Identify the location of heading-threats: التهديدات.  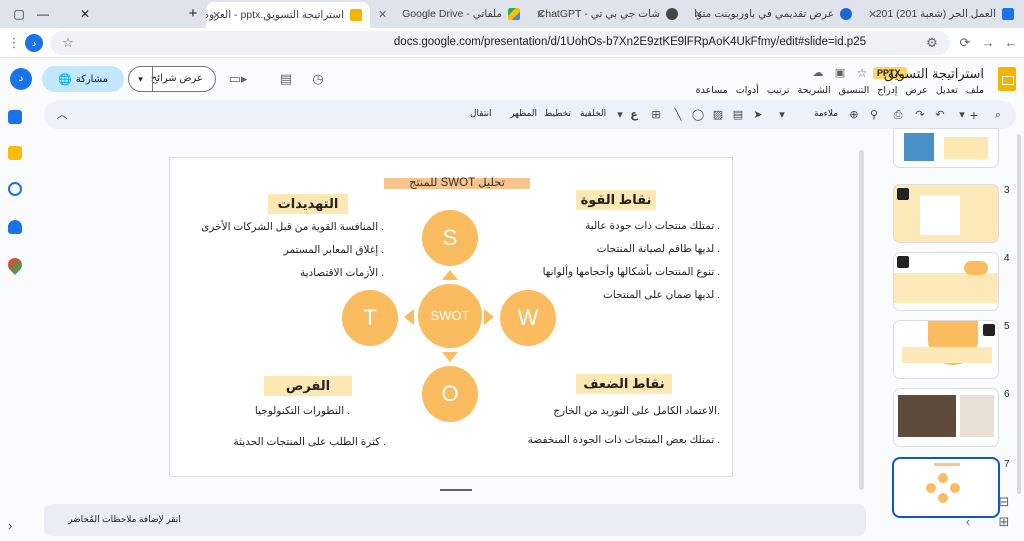
(308, 204).